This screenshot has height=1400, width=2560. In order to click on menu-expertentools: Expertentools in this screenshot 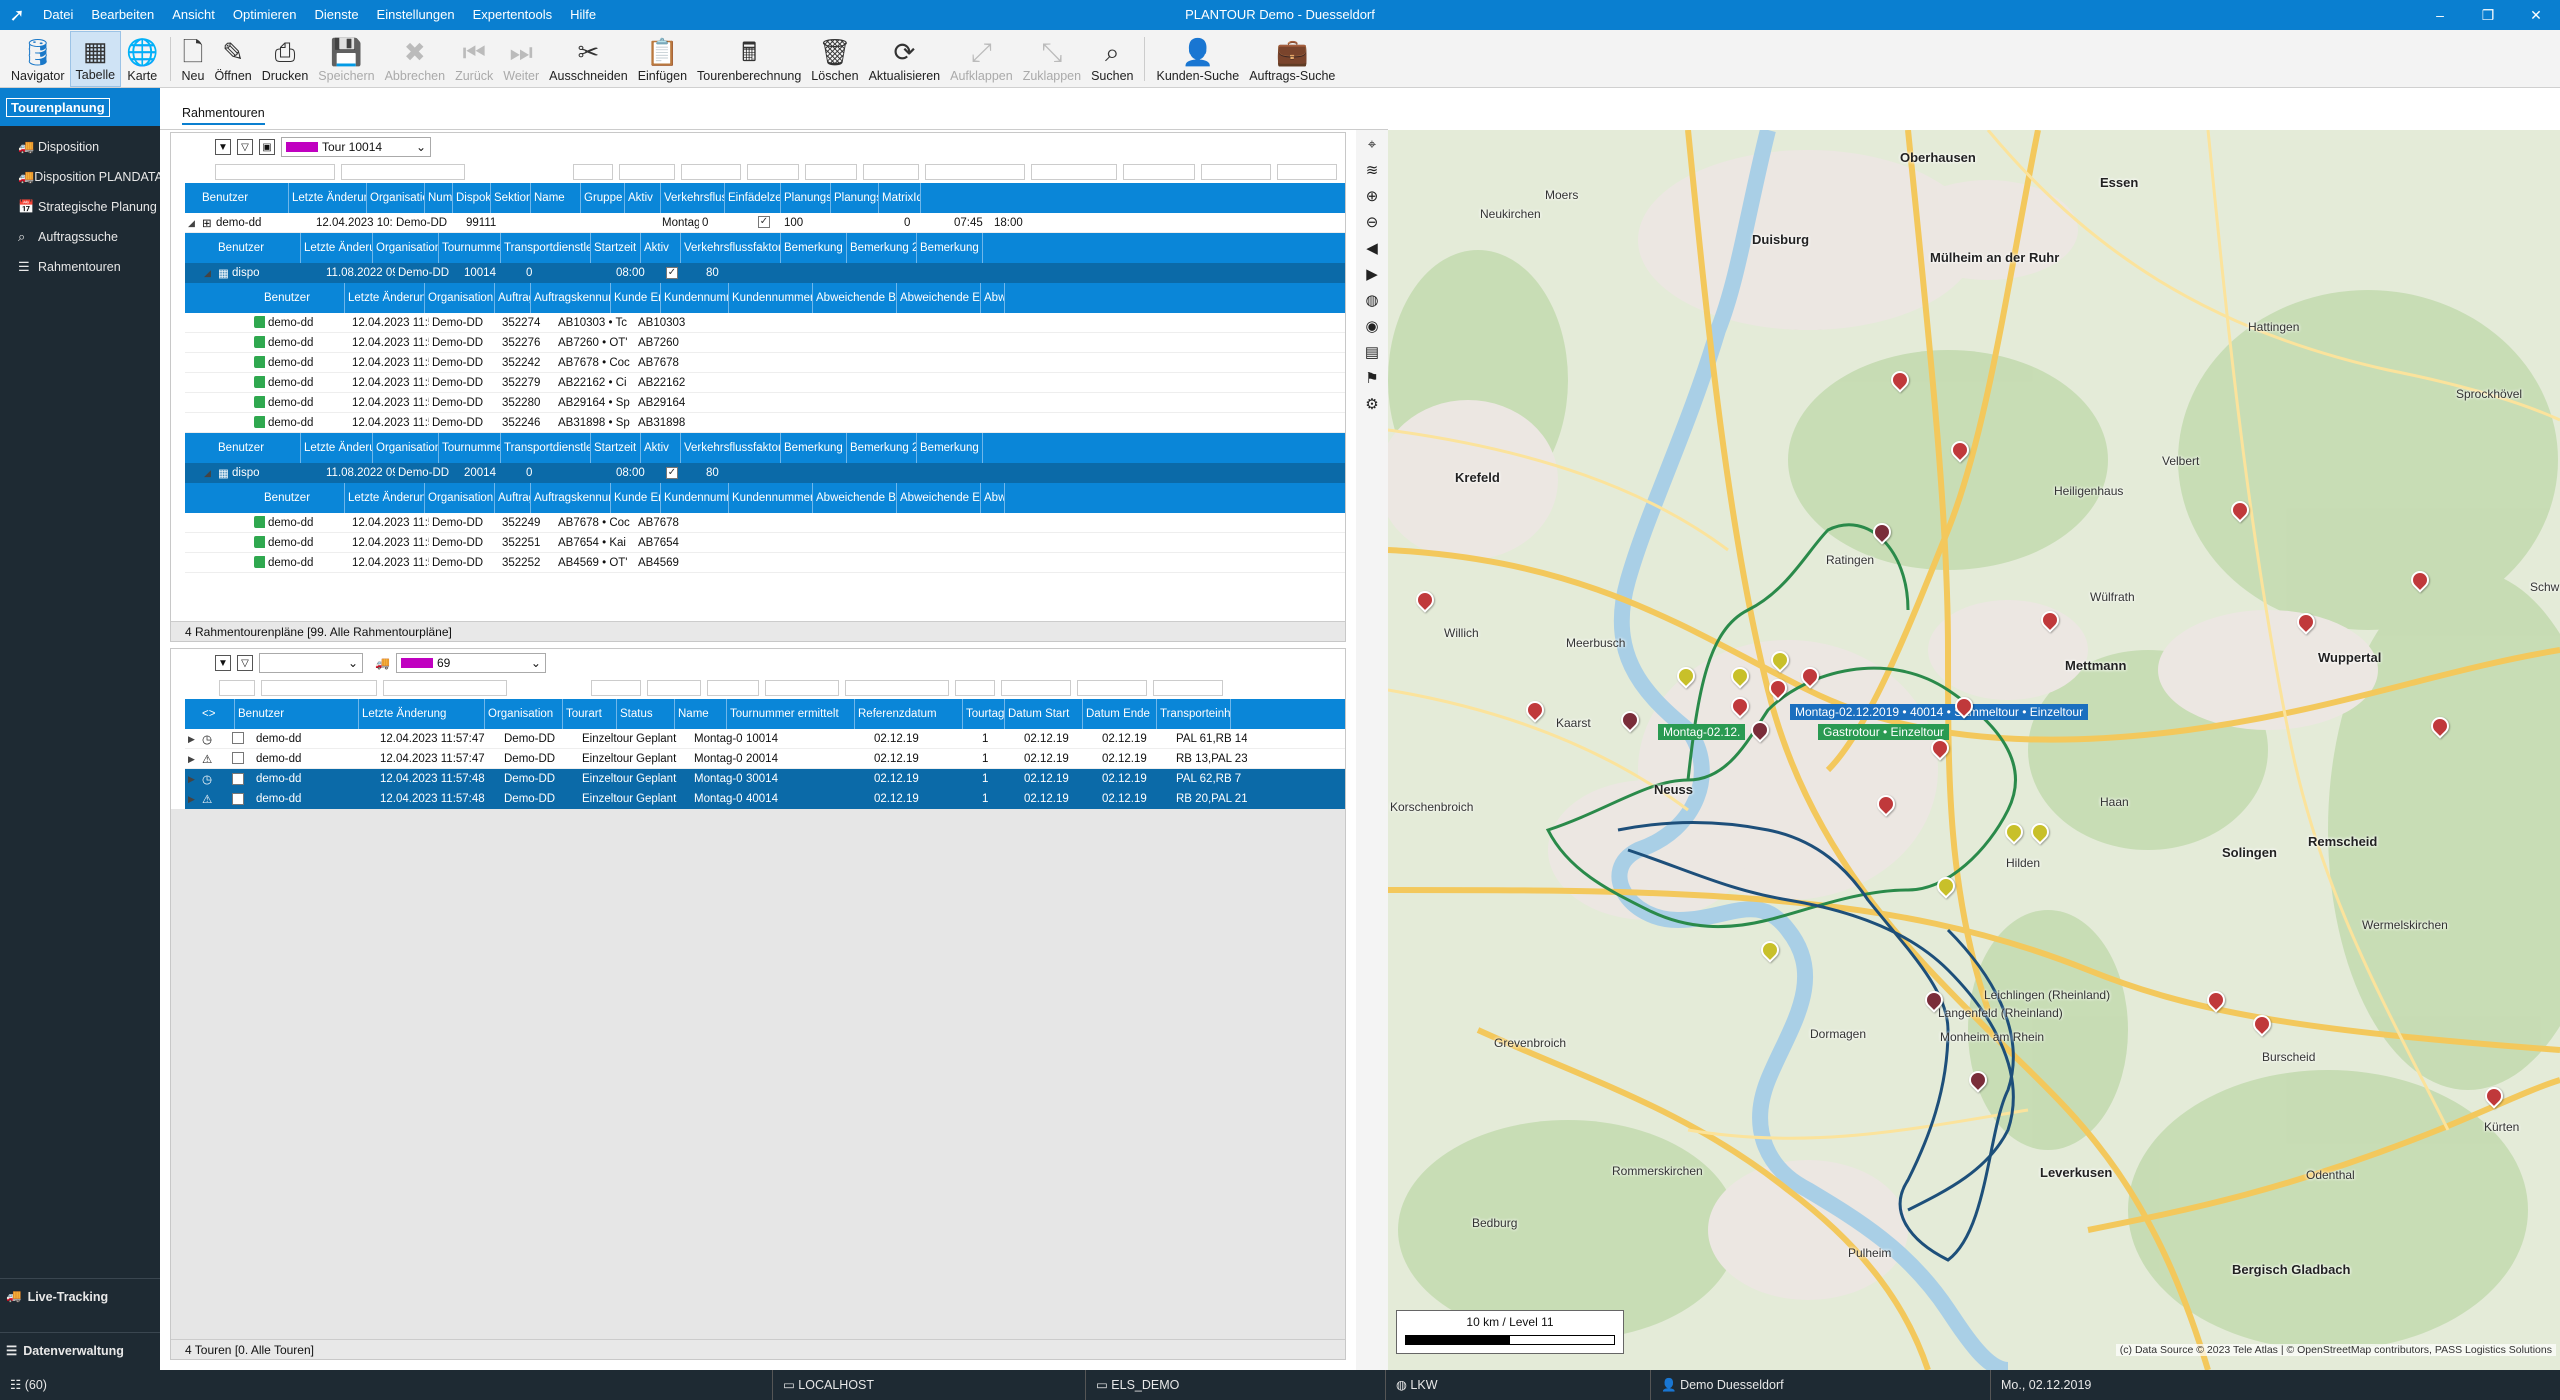, I will do `click(513, 15)`.